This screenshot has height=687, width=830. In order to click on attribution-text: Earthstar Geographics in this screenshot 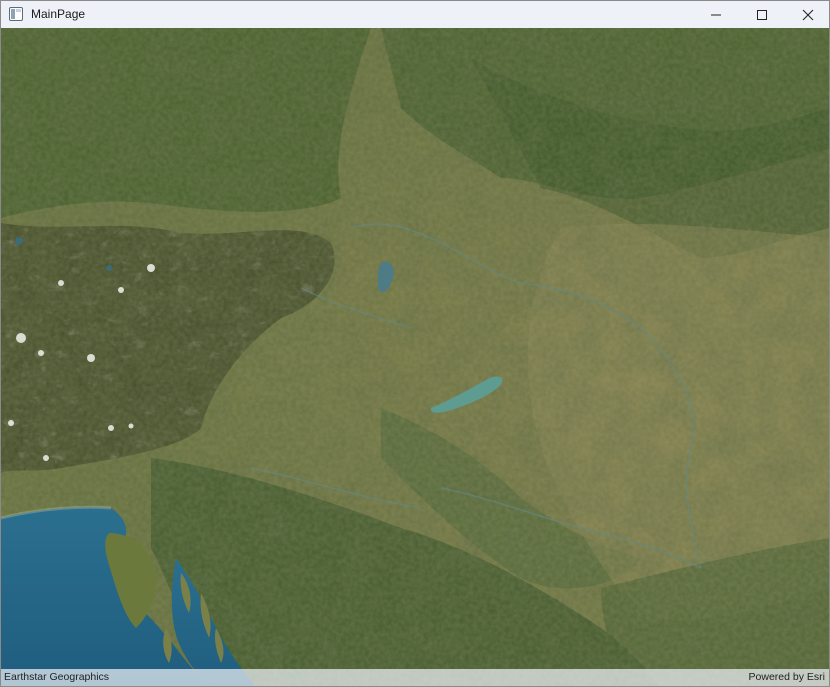, I will do `click(57, 677)`.